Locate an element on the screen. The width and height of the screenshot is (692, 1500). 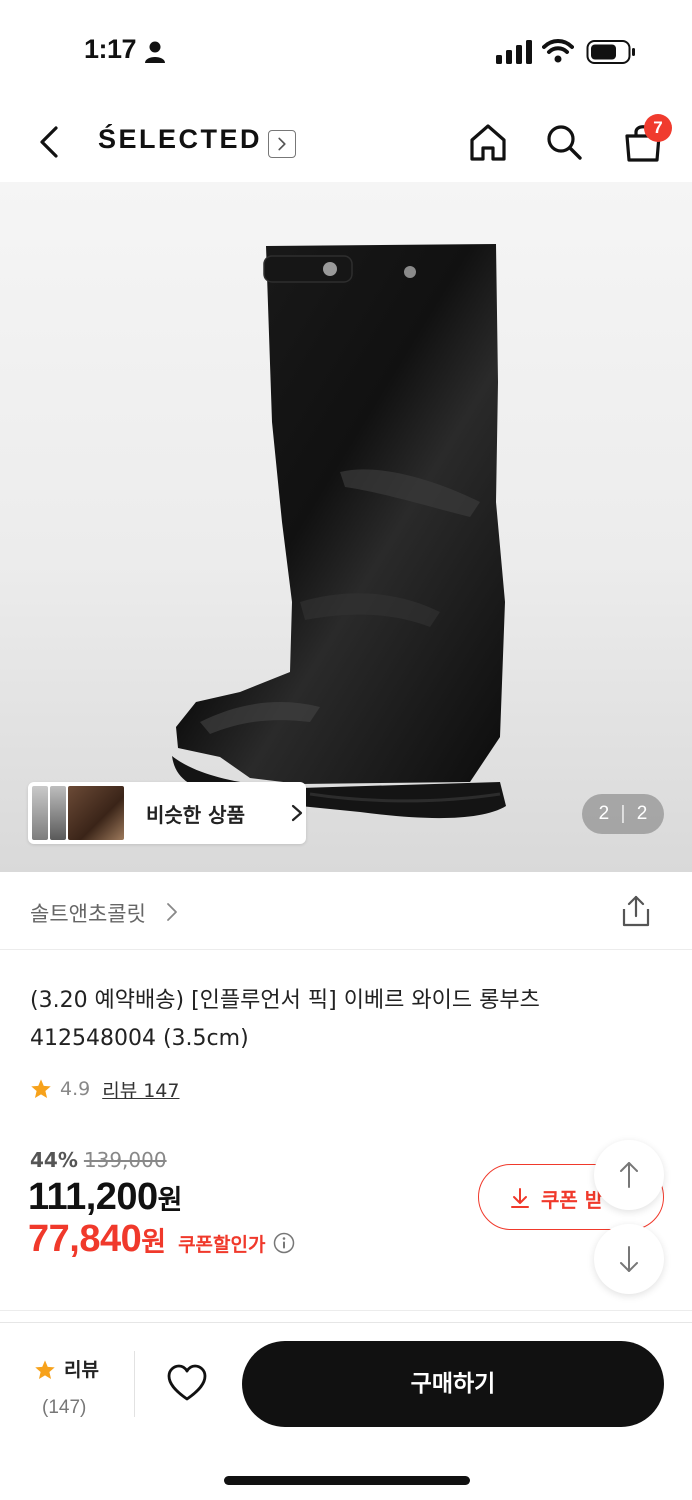
product-title-line: (3.20 예약배송) [인플루언서 픽] 이베르 와이드 롱부츠 is located at coordinates (285, 1000).